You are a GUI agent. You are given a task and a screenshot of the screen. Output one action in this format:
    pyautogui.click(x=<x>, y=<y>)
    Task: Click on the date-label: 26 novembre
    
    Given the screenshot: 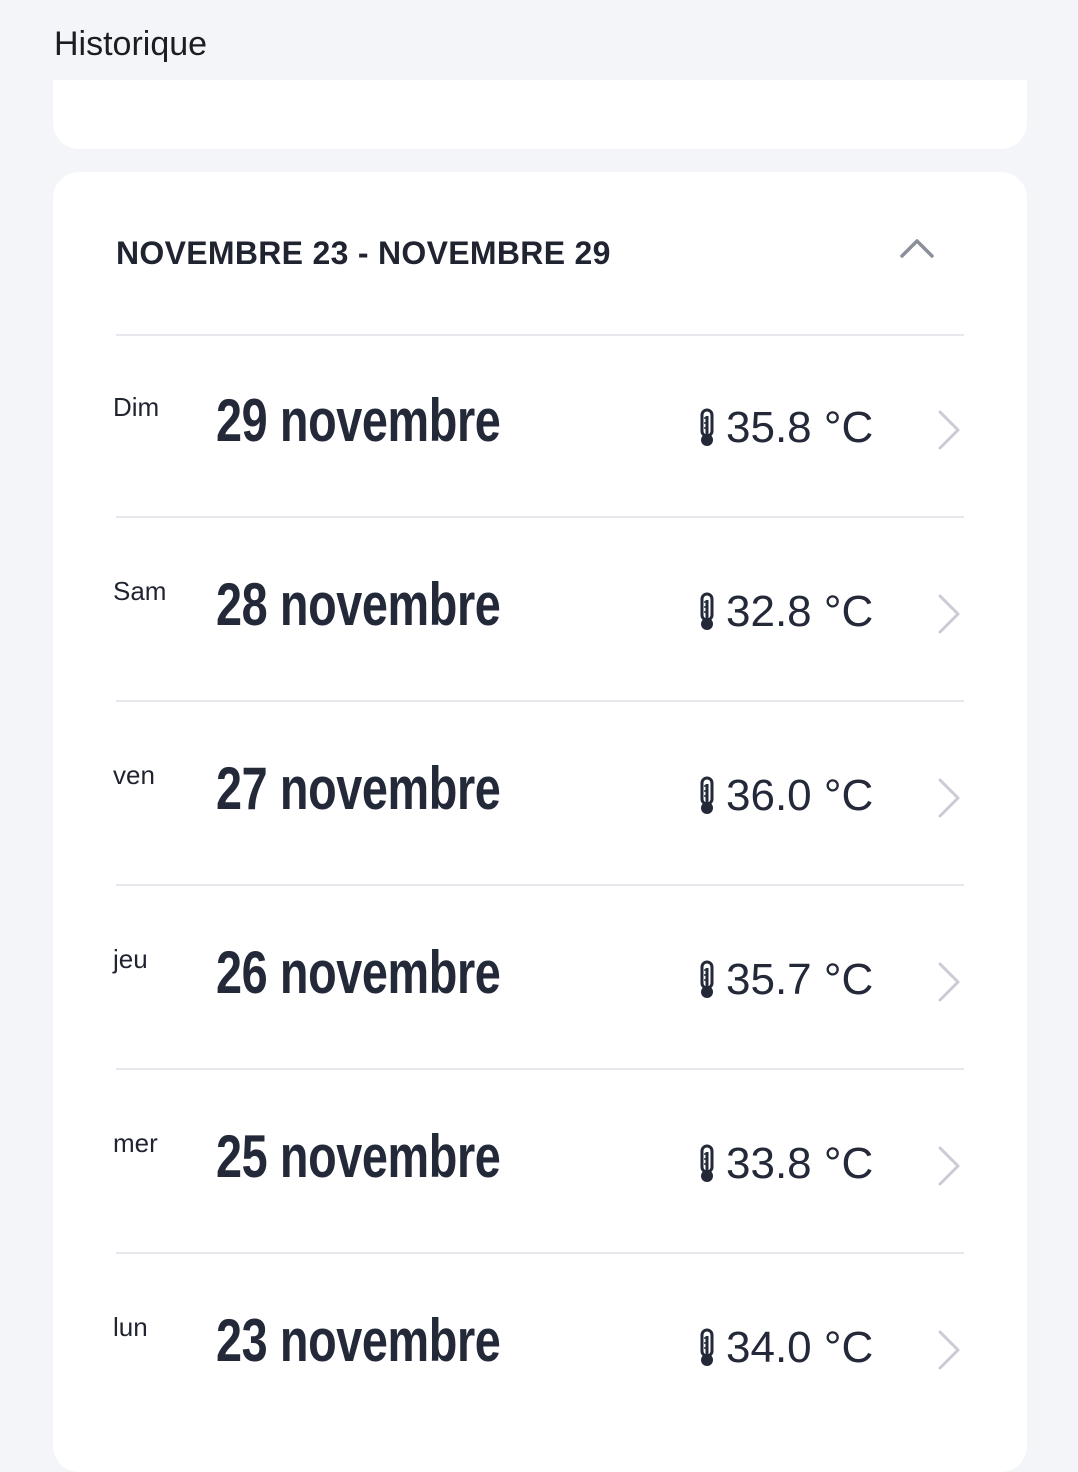 What is the action you would take?
    pyautogui.click(x=358, y=972)
    